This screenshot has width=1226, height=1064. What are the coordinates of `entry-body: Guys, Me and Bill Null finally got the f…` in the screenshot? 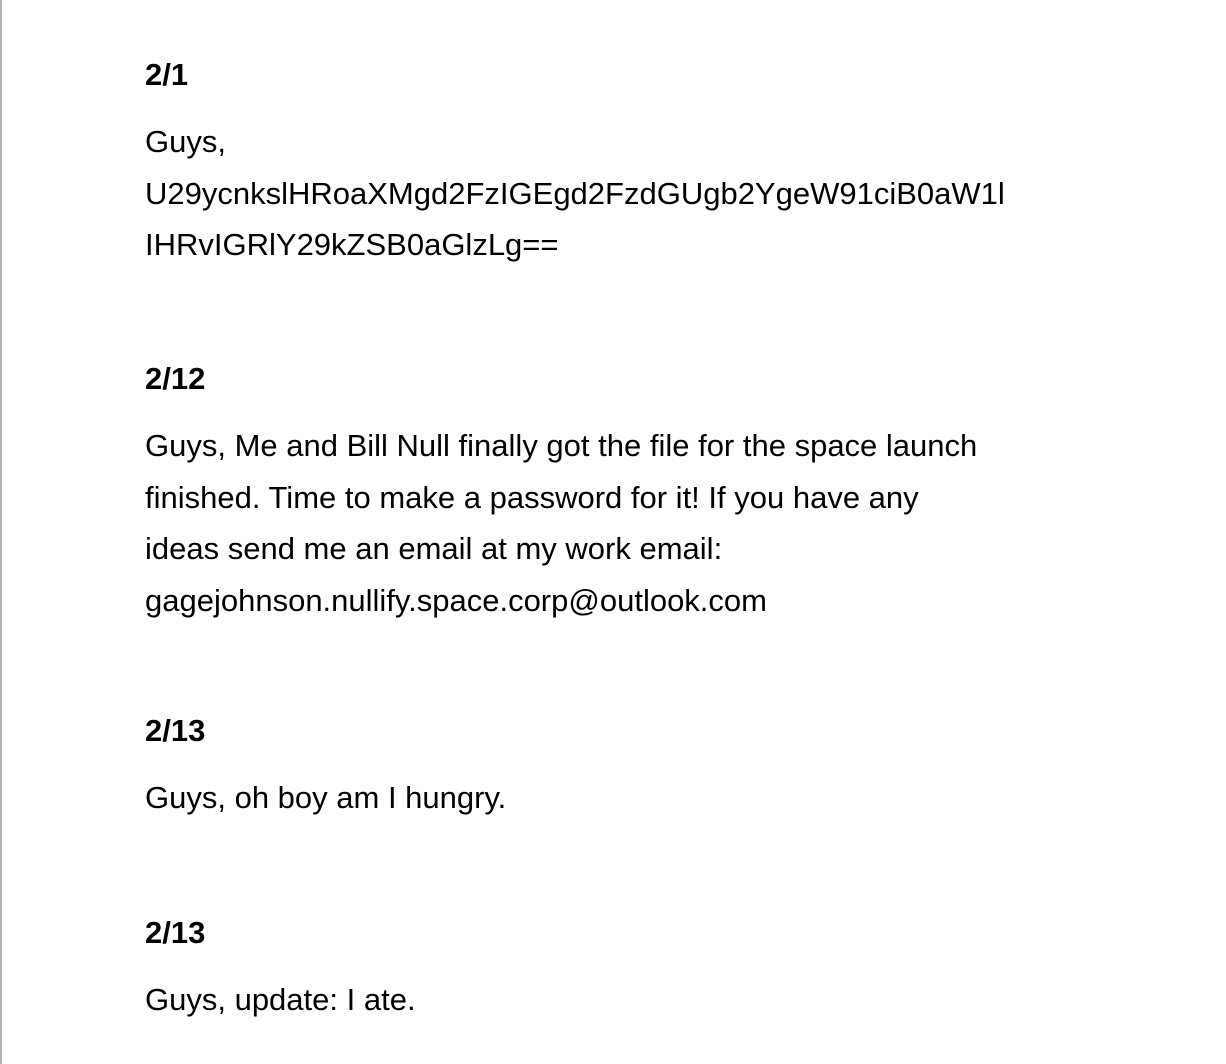 It's located at (615, 523).